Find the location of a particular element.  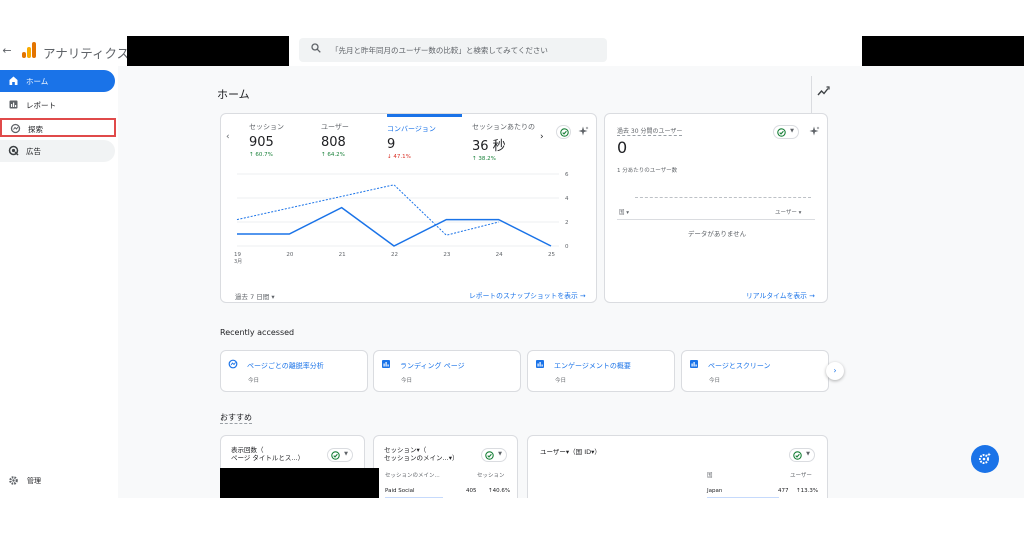

sidebar-item-ads: 広告 is located at coordinates (57, 151).